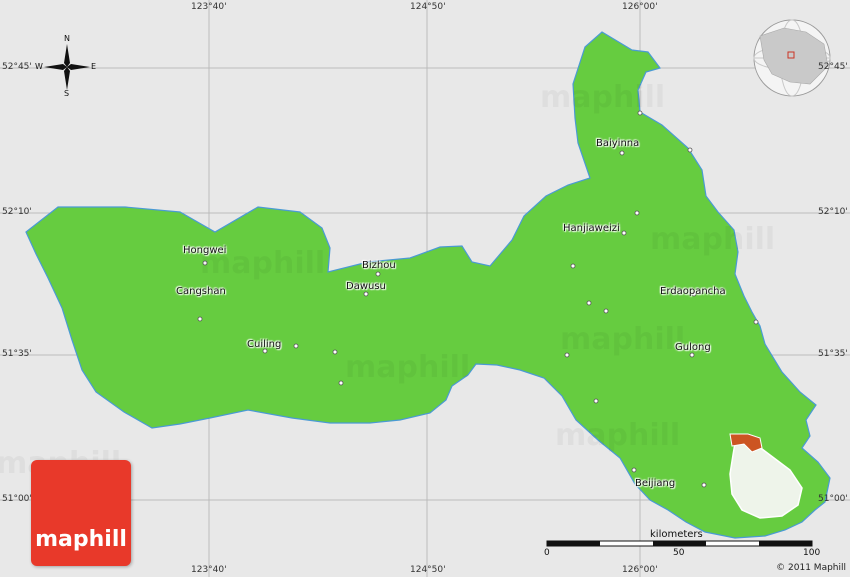  I want to click on lon-label-top: 123°40', so click(209, 7).